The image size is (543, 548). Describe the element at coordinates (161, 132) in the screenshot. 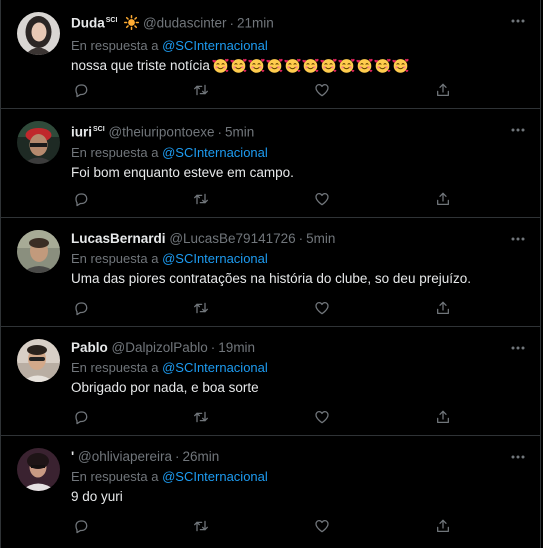

I see `user-handle: @theiuripontoexe` at that location.